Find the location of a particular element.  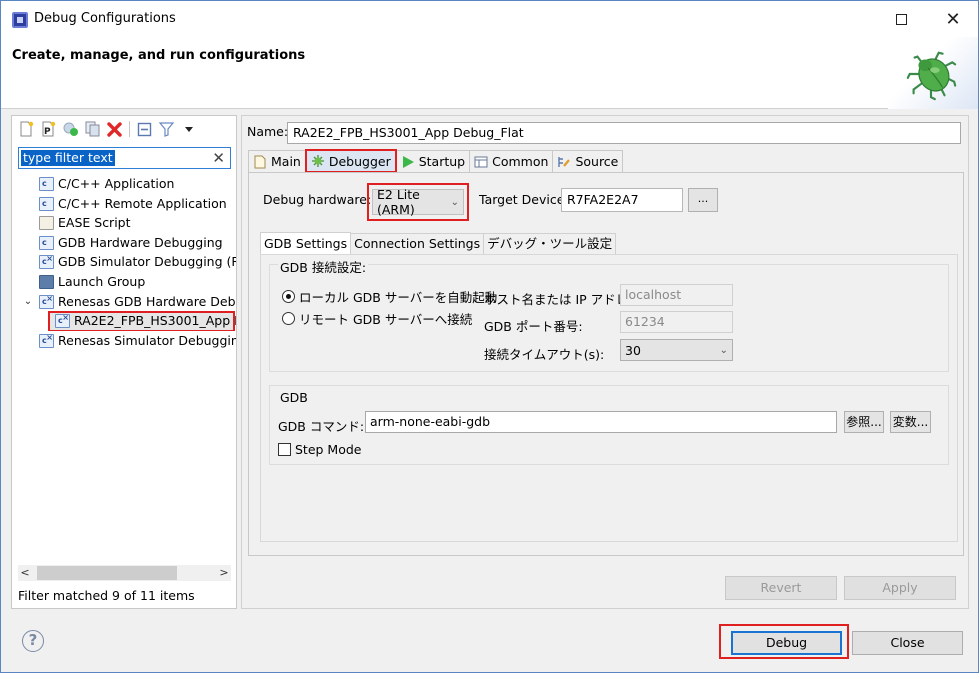

delete-button is located at coordinates (114, 129).